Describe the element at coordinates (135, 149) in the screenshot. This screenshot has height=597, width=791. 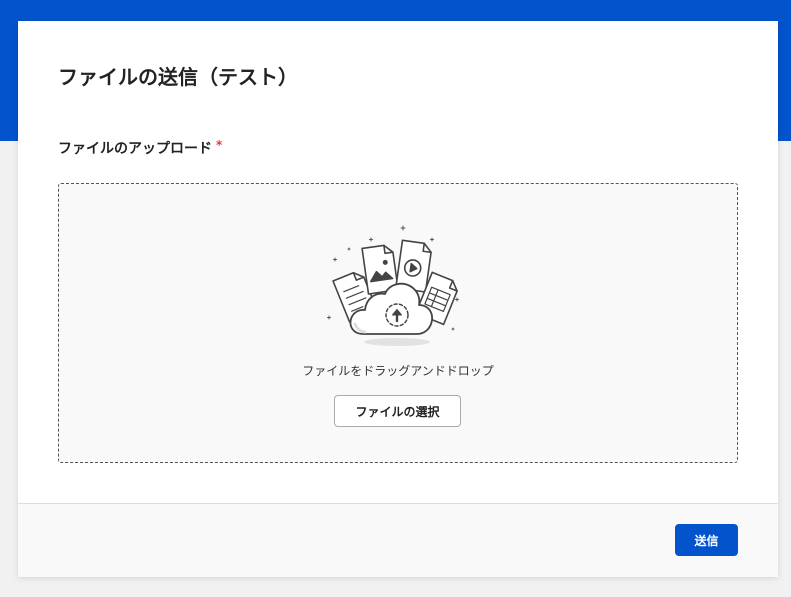
I see `upload-field-label-text: ファイルのアップロード` at that location.